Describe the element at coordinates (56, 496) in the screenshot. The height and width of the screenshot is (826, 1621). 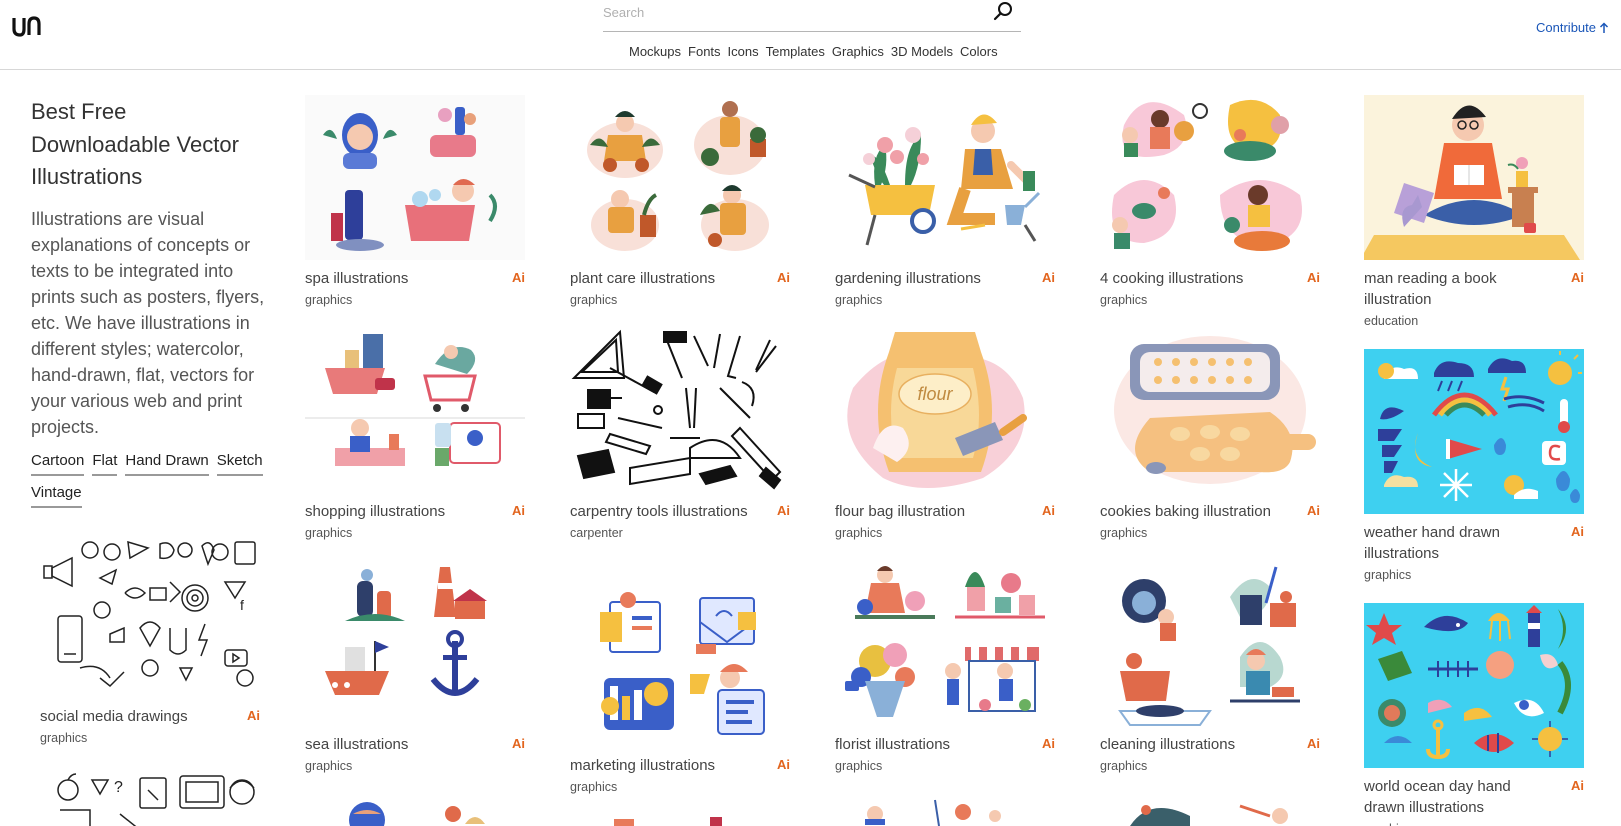
I see `tag-vintage: Vintage` at that location.